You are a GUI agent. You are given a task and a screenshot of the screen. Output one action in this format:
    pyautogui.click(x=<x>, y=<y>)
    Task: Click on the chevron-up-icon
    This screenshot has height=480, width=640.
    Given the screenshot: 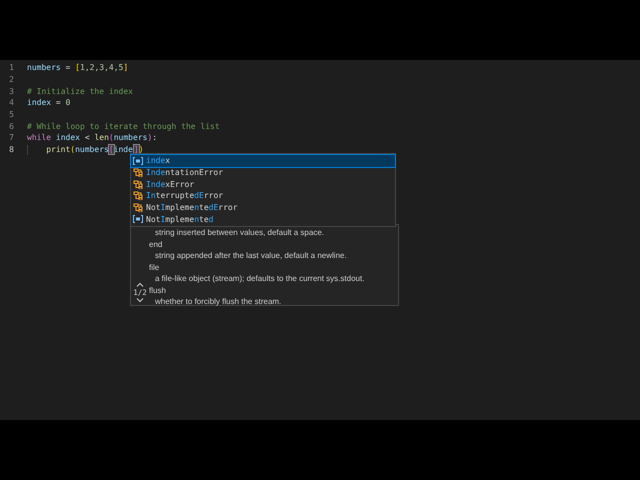 What is the action you would take?
    pyautogui.click(x=140, y=284)
    